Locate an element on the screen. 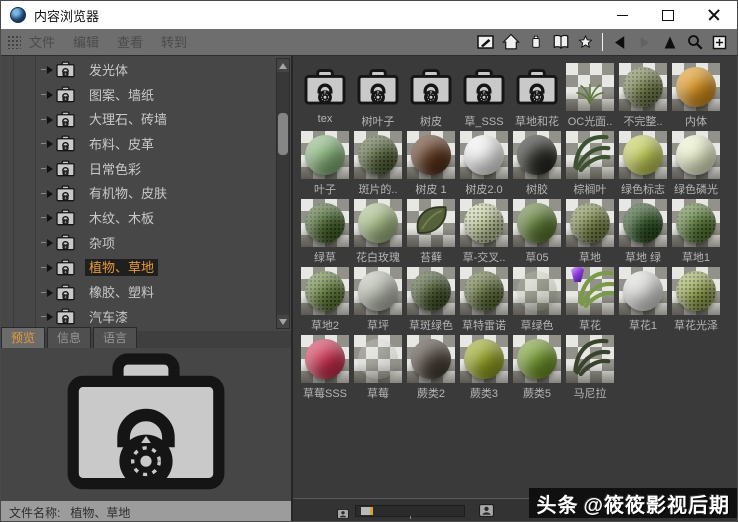 Image resolution: width=738 pixels, height=522 pixels. material-item: 蕨类2 is located at coordinates (431, 367).